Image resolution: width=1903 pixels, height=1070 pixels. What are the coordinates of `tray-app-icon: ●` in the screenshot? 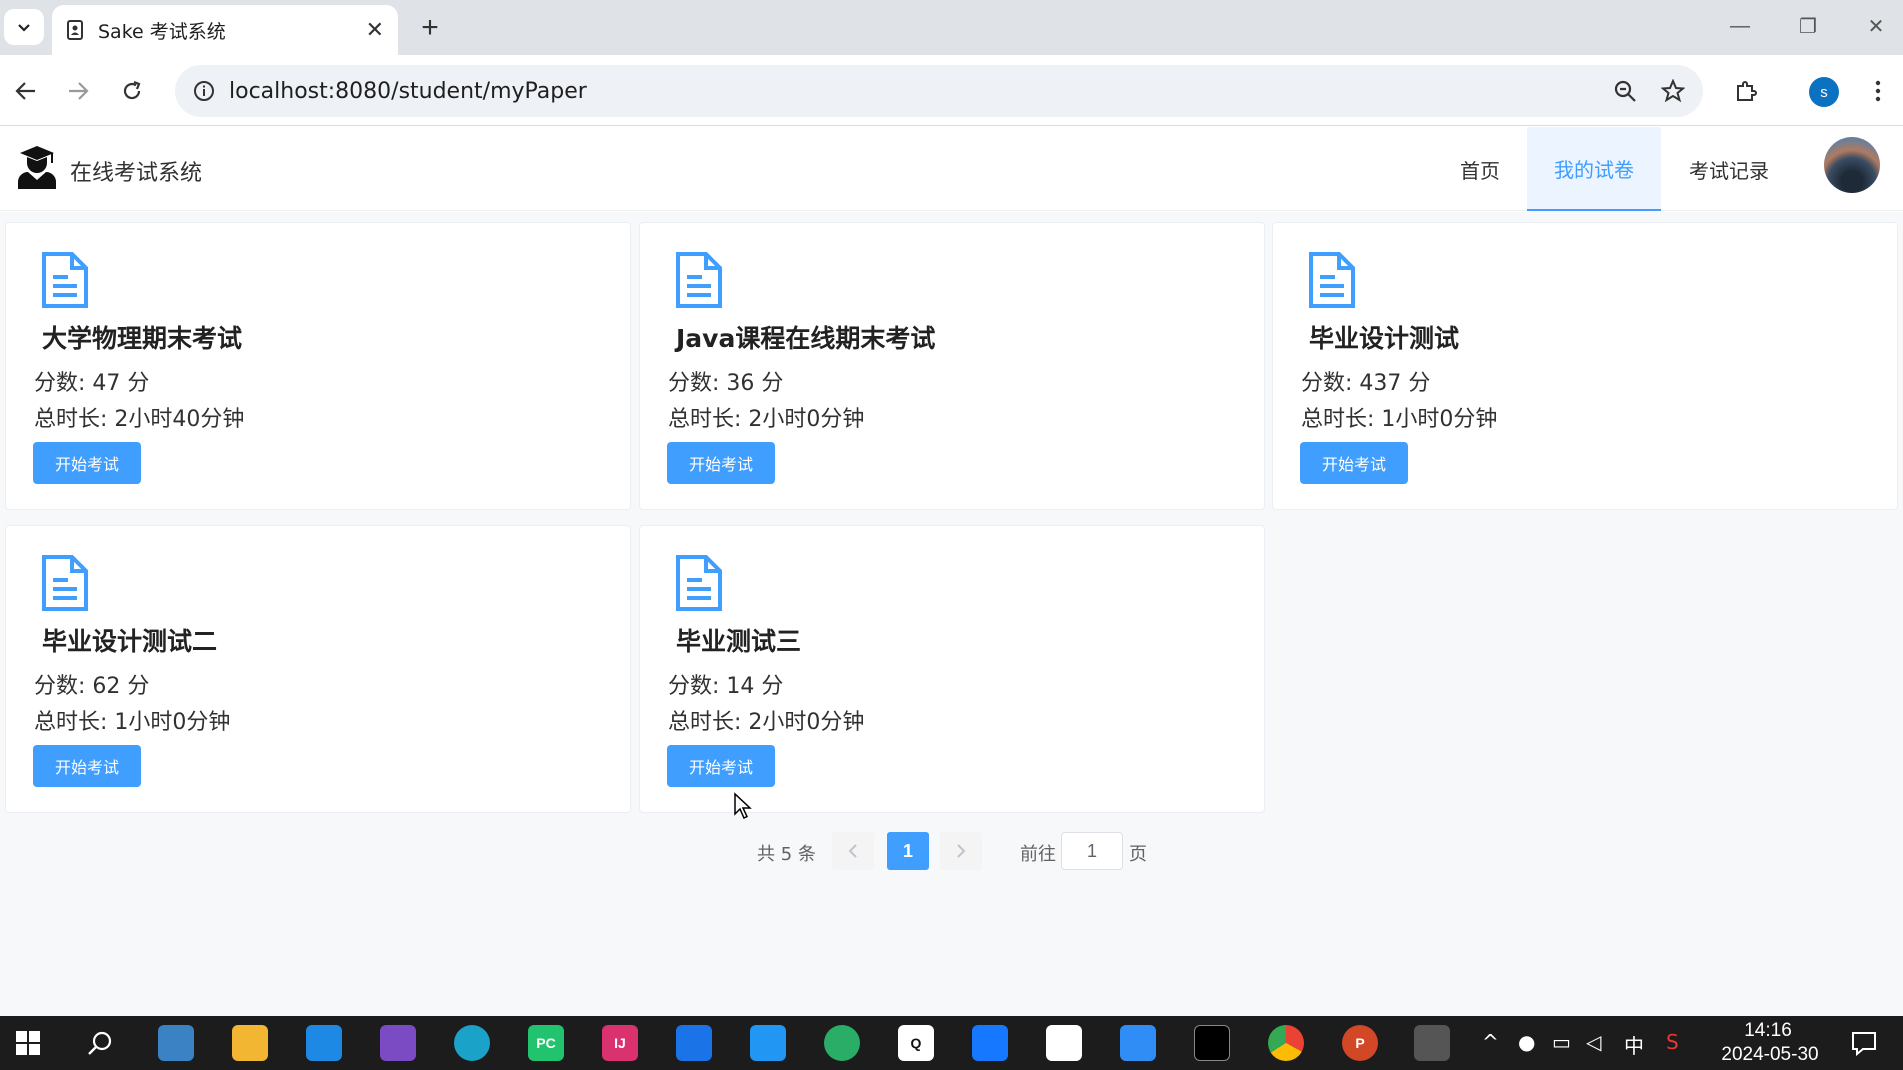 It's located at (1526, 1042).